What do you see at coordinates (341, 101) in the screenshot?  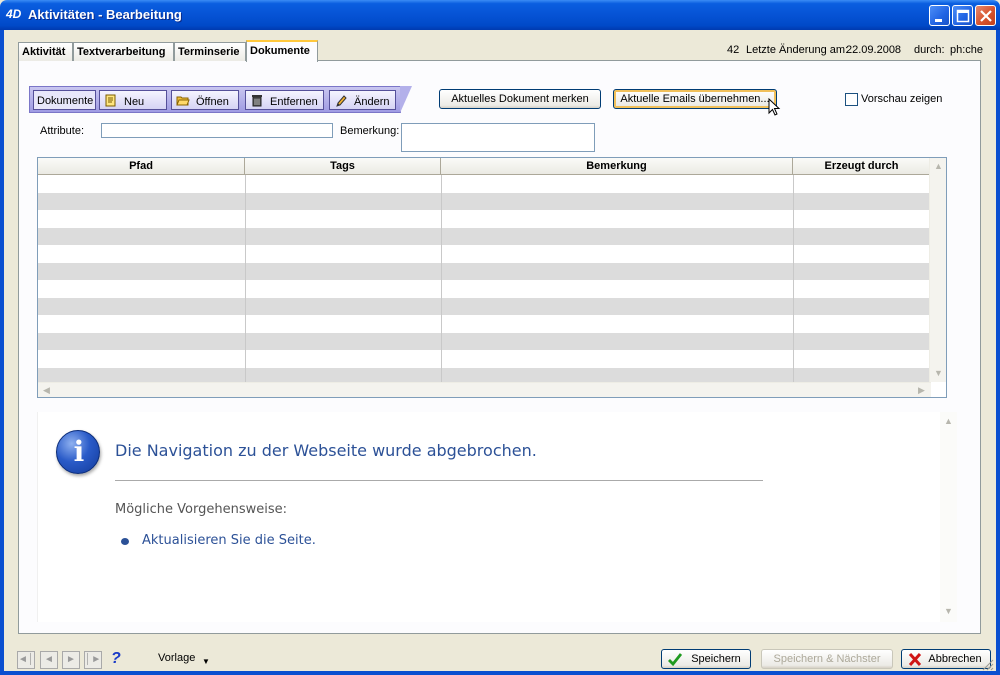 I see `pencil-icon` at bounding box center [341, 101].